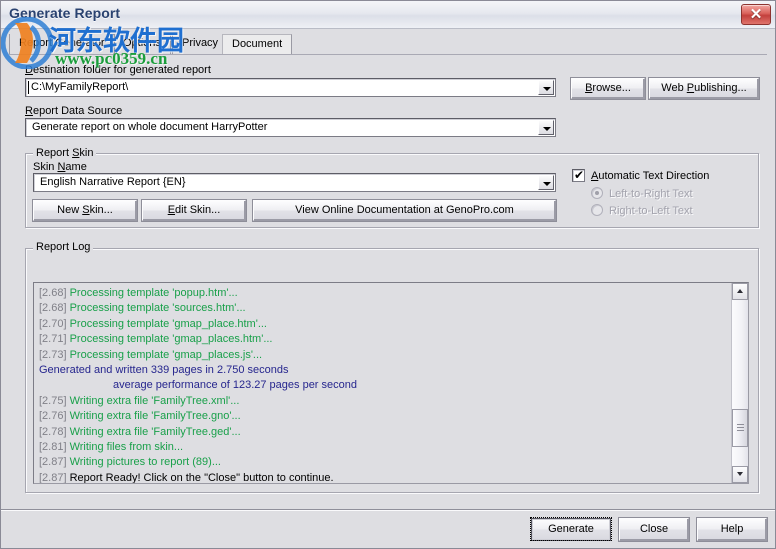 The width and height of the screenshot is (776, 549). What do you see at coordinates (739, 383) in the screenshot?
I see `report-log-scrollbar` at bounding box center [739, 383].